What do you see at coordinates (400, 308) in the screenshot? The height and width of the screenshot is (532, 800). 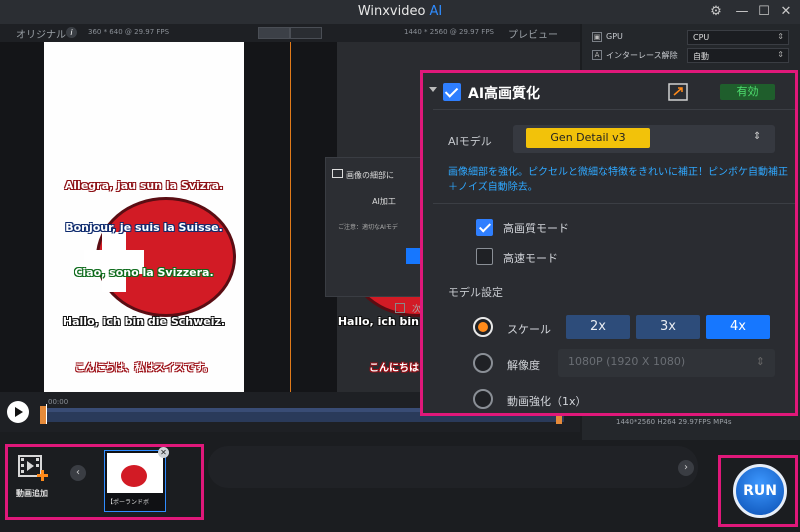 I see `bg-dialog-checkbox` at bounding box center [400, 308].